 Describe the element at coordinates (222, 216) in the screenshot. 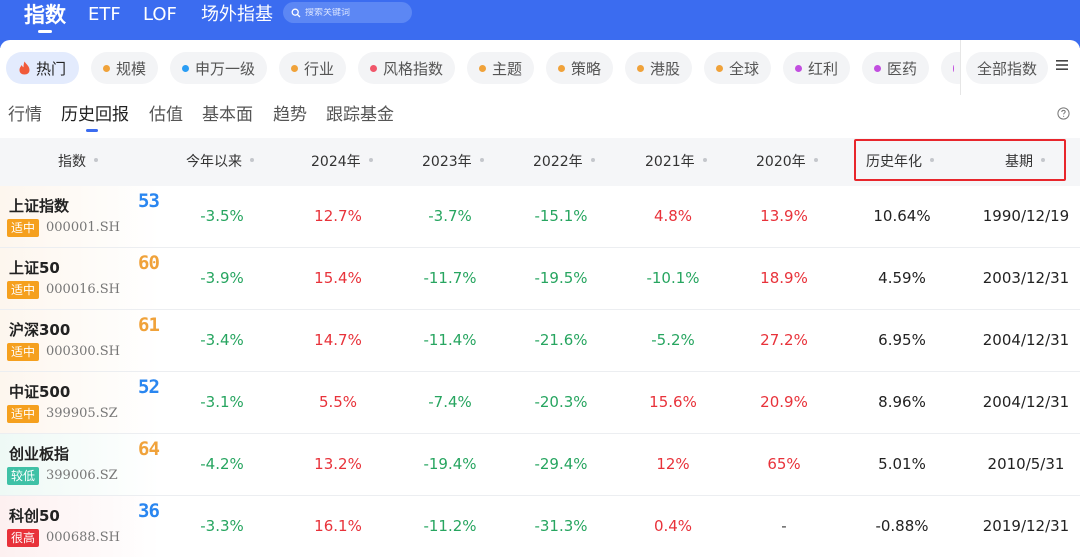

I see `table-cell: -3.5%` at that location.